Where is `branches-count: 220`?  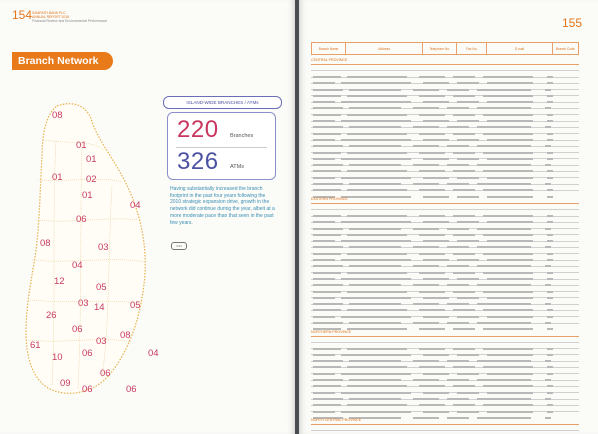 branches-count: 220 is located at coordinates (198, 129).